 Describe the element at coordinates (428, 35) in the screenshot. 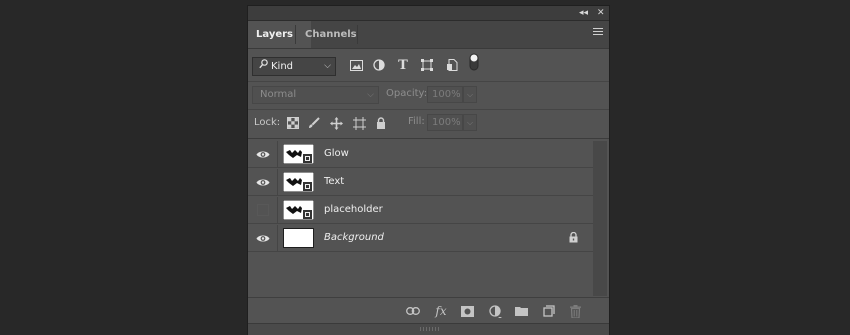

I see `panel-tab-bar: Layers Channels` at that location.